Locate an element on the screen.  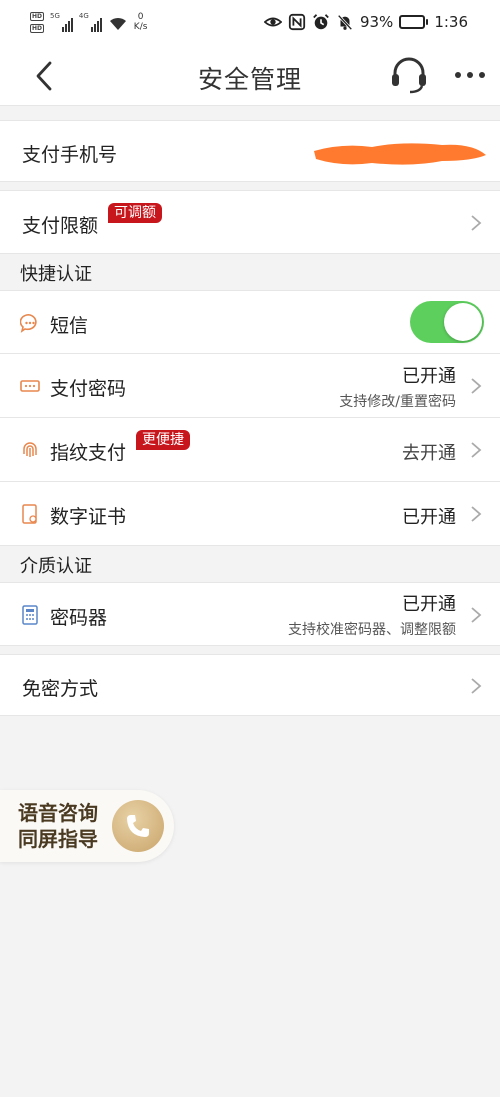
phone-icon is located at coordinates (138, 826).